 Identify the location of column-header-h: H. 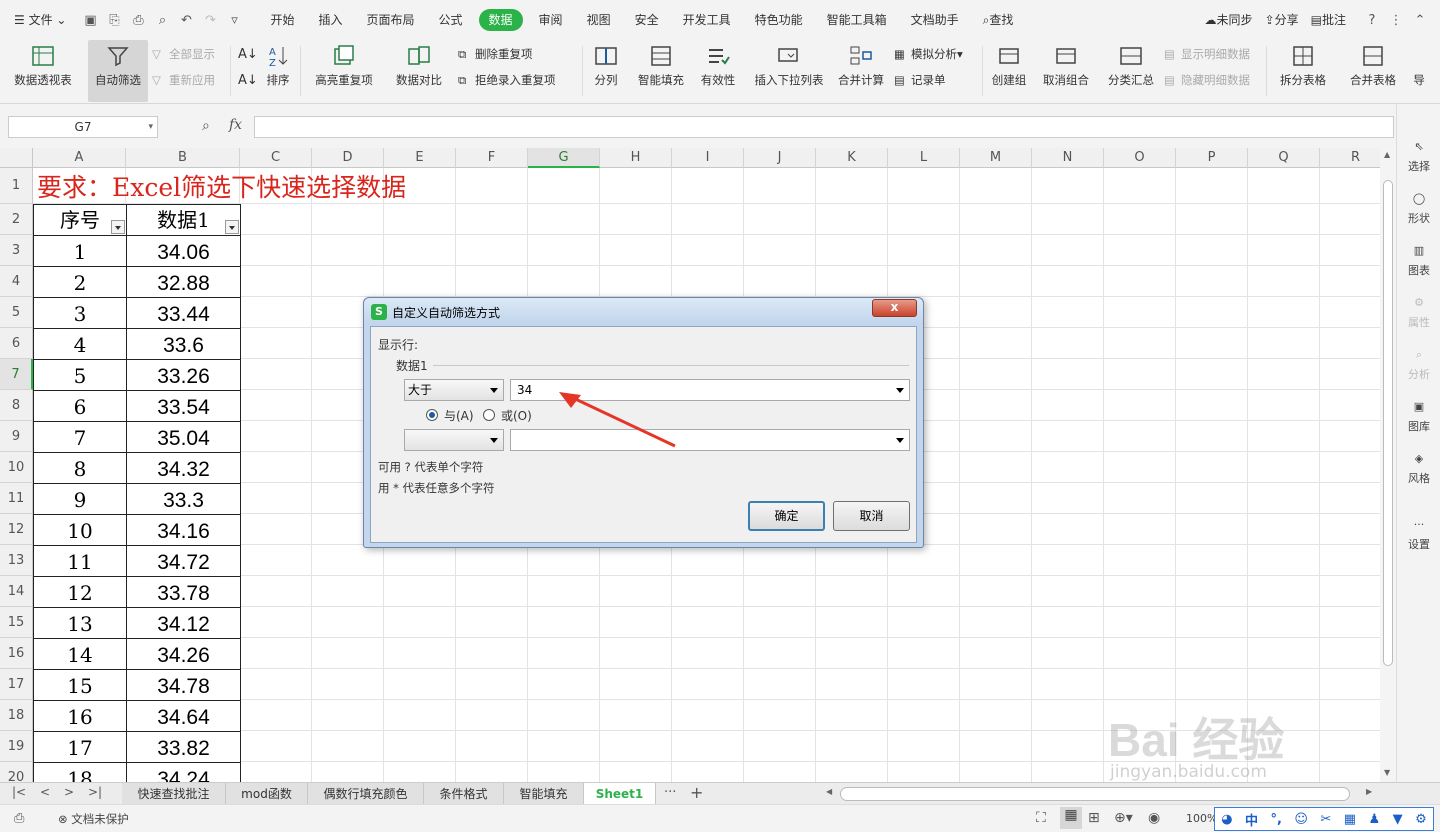
(636, 158).